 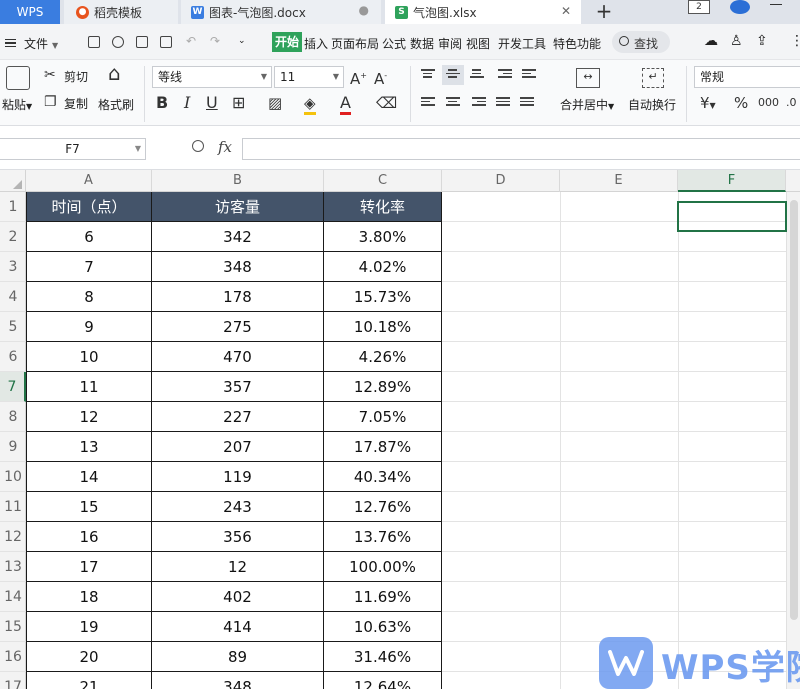 What do you see at coordinates (577, 43) in the screenshot?
I see `tab-special-features: 特色功能` at bounding box center [577, 43].